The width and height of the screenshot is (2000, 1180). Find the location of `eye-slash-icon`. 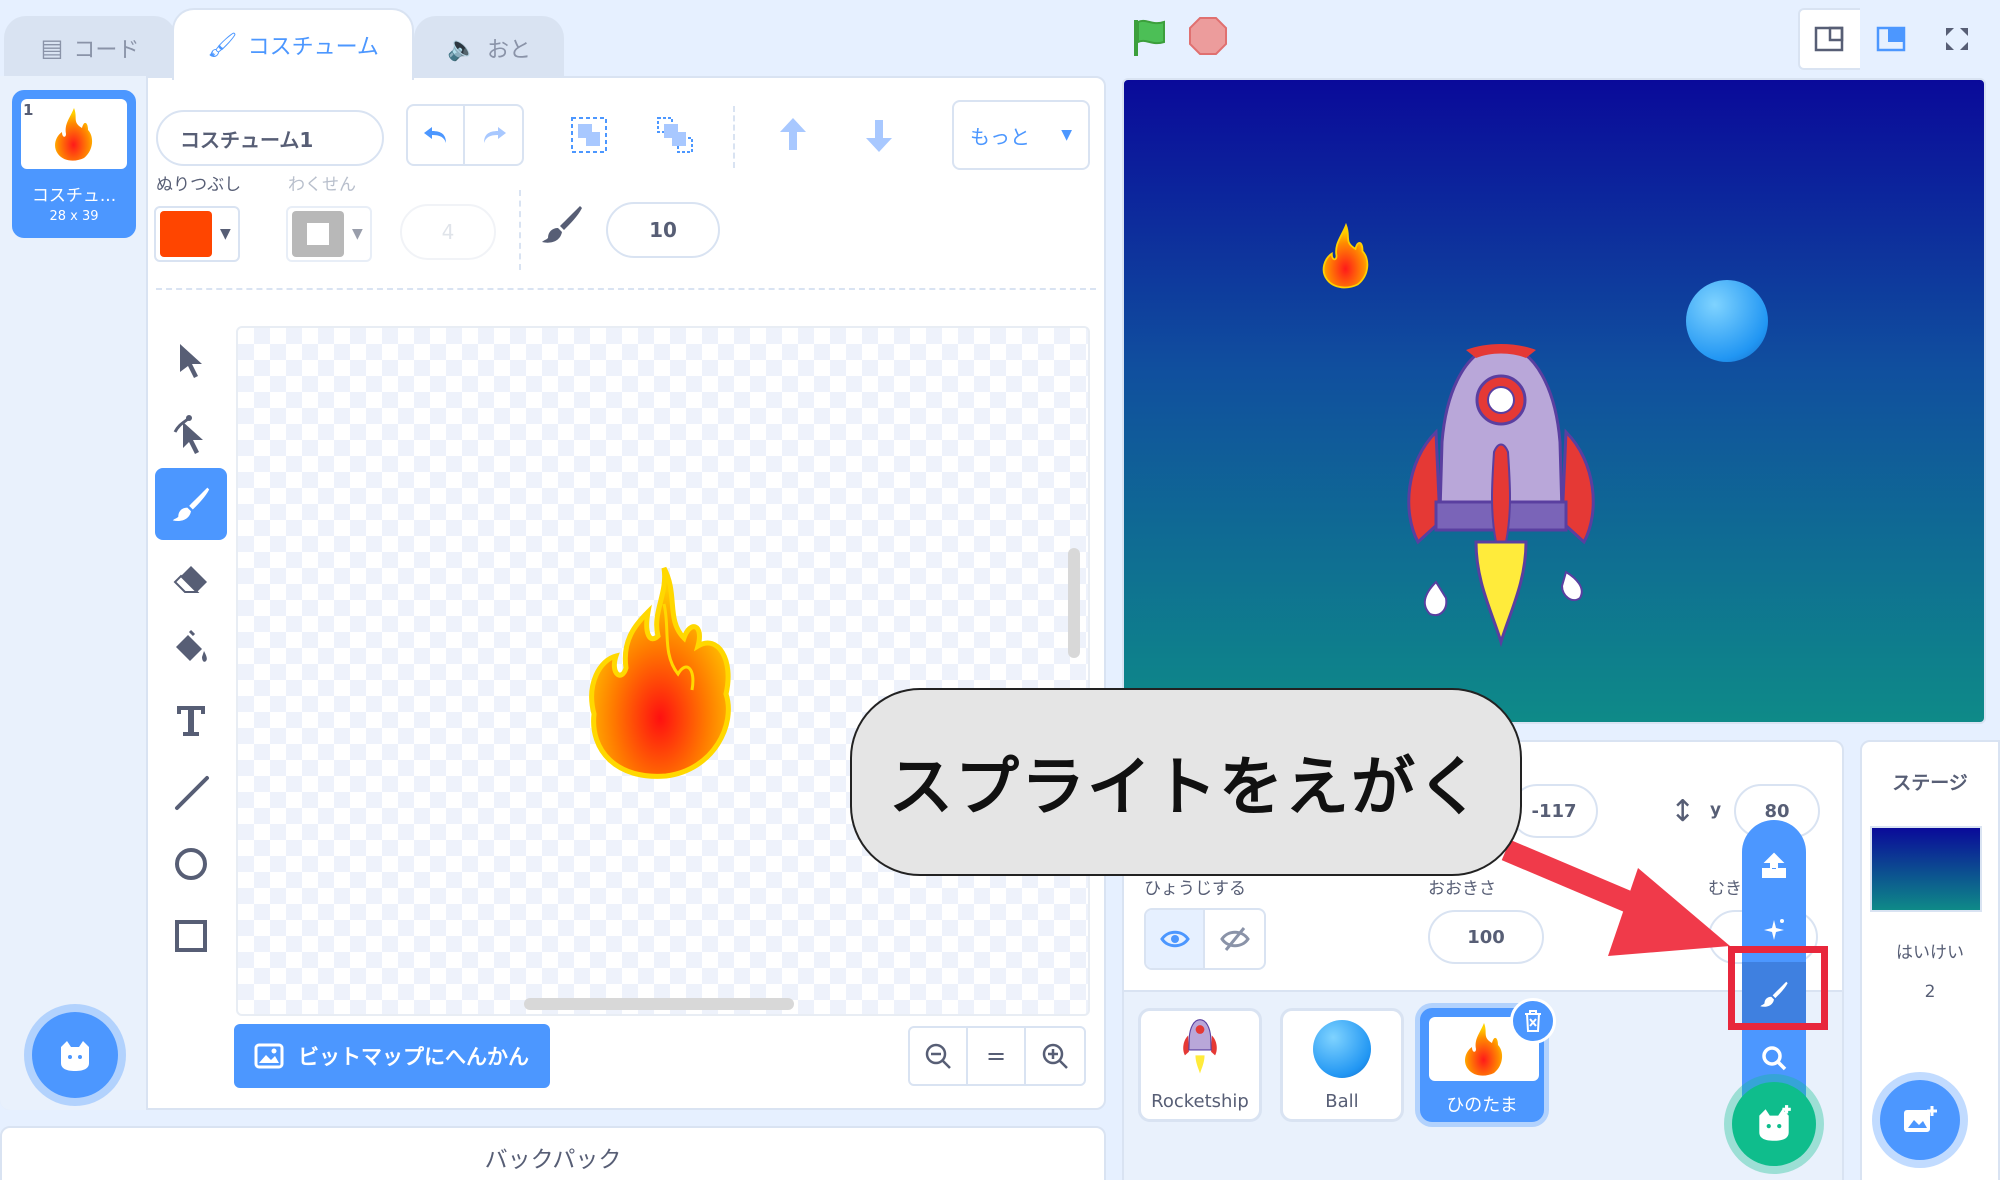

eye-slash-icon is located at coordinates (1234, 939).